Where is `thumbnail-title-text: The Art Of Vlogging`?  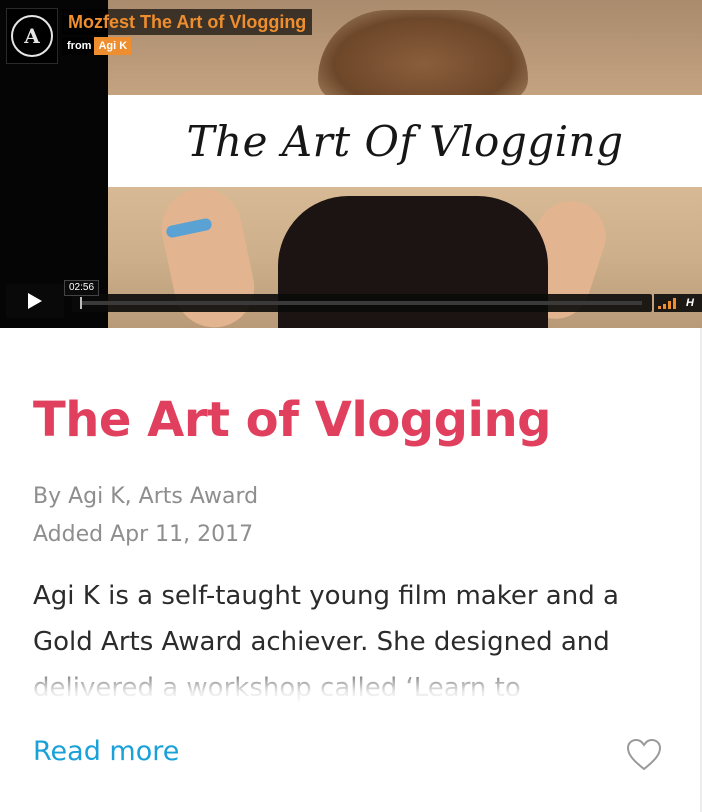
thumbnail-title-text: The Art Of Vlogging is located at coordinates (405, 141).